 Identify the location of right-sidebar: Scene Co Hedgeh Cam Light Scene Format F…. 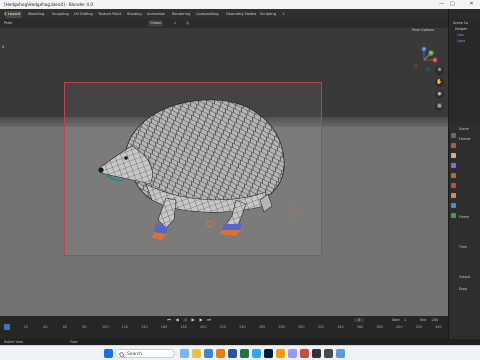
(464, 174).